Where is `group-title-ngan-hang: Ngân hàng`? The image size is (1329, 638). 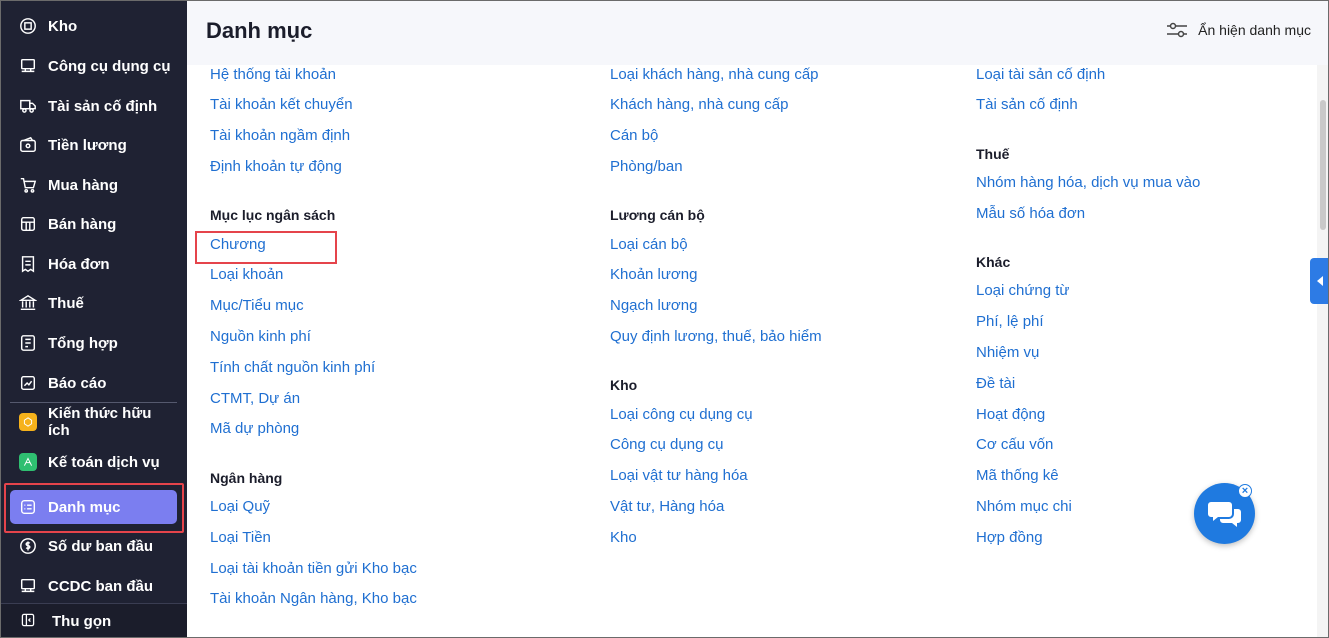
group-title-ngan-hang: Ngân hàng is located at coordinates (246, 478).